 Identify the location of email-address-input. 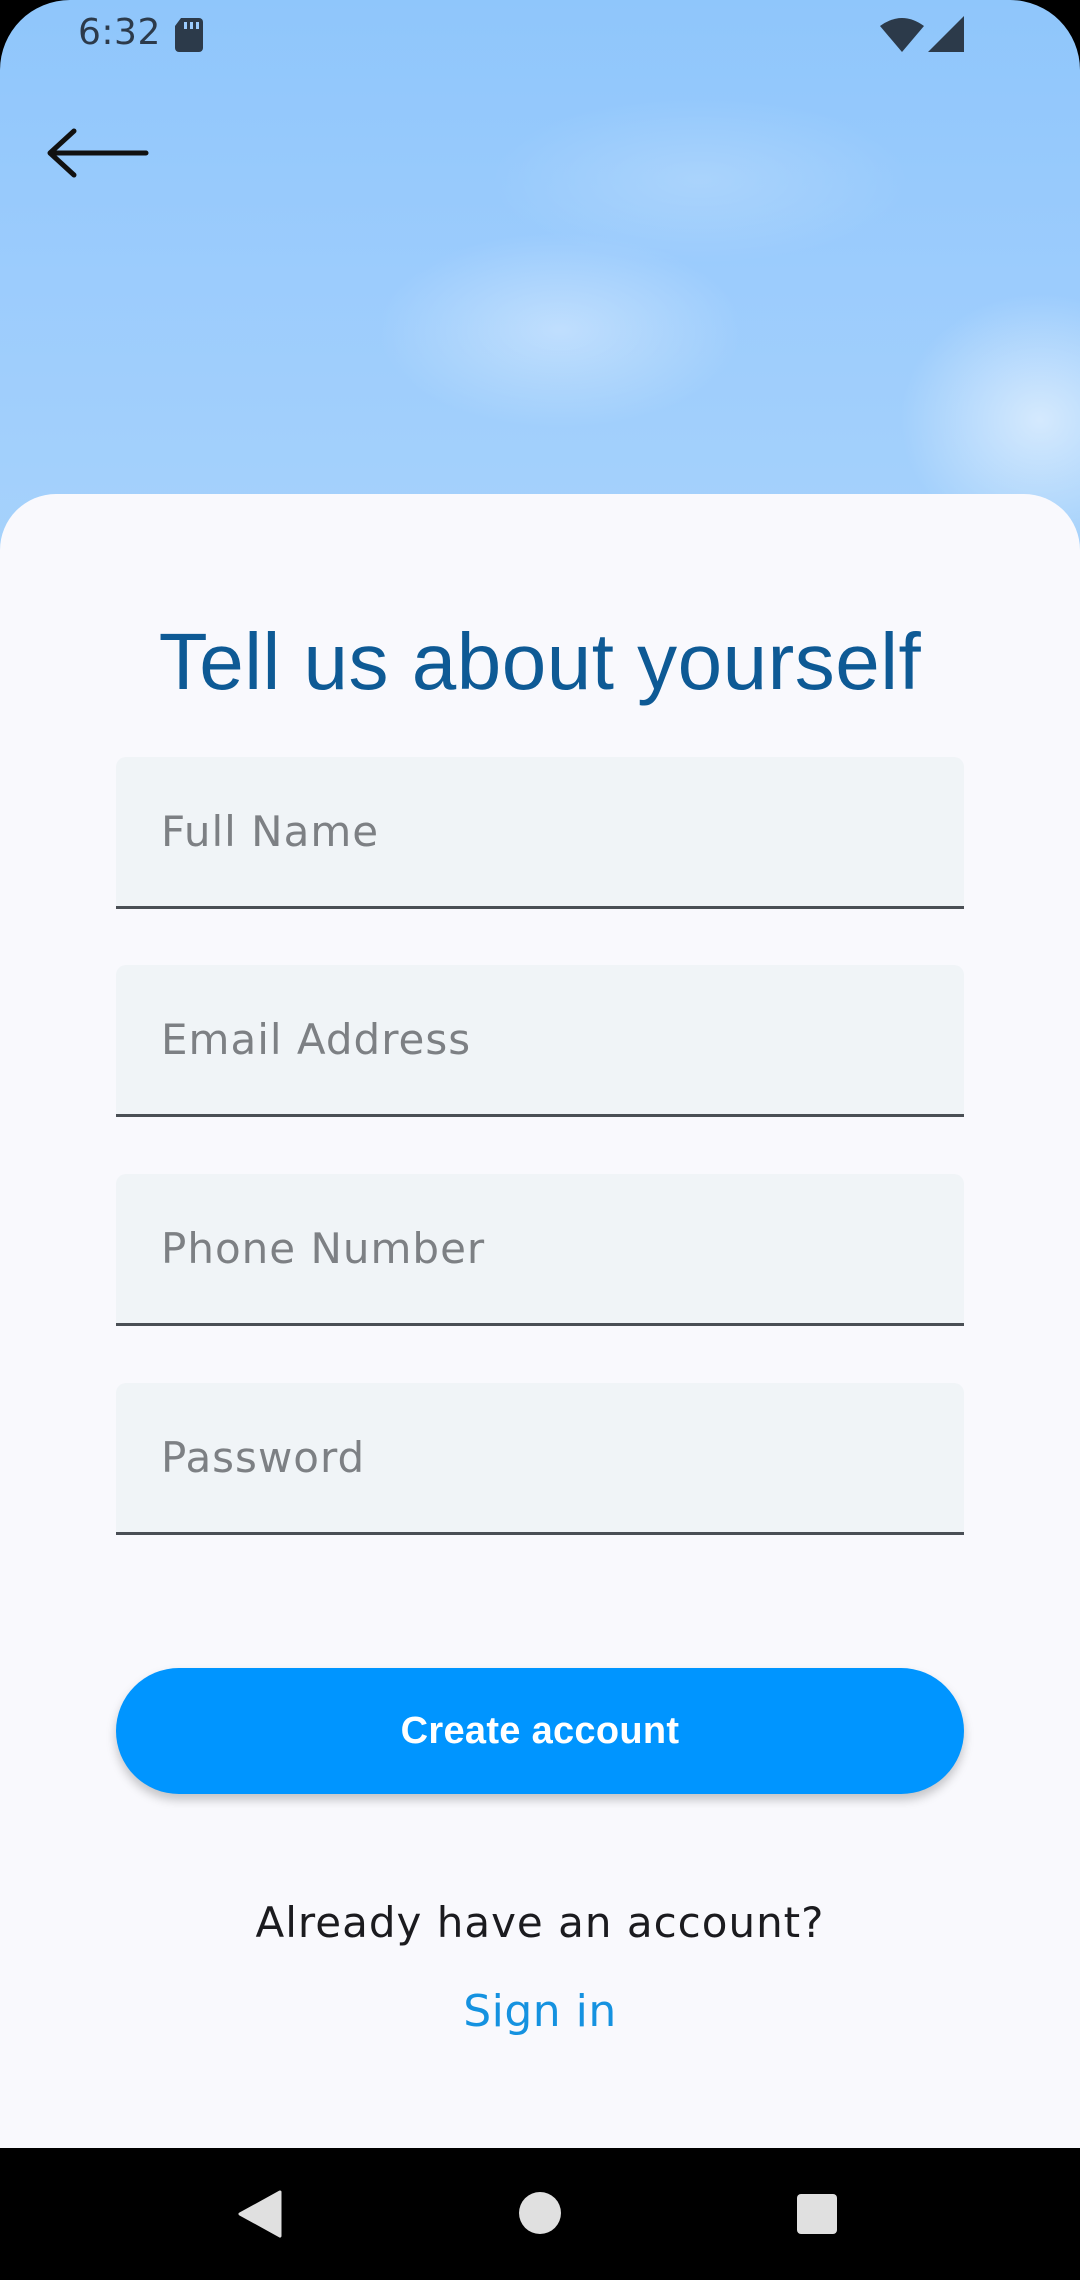
(540, 1039).